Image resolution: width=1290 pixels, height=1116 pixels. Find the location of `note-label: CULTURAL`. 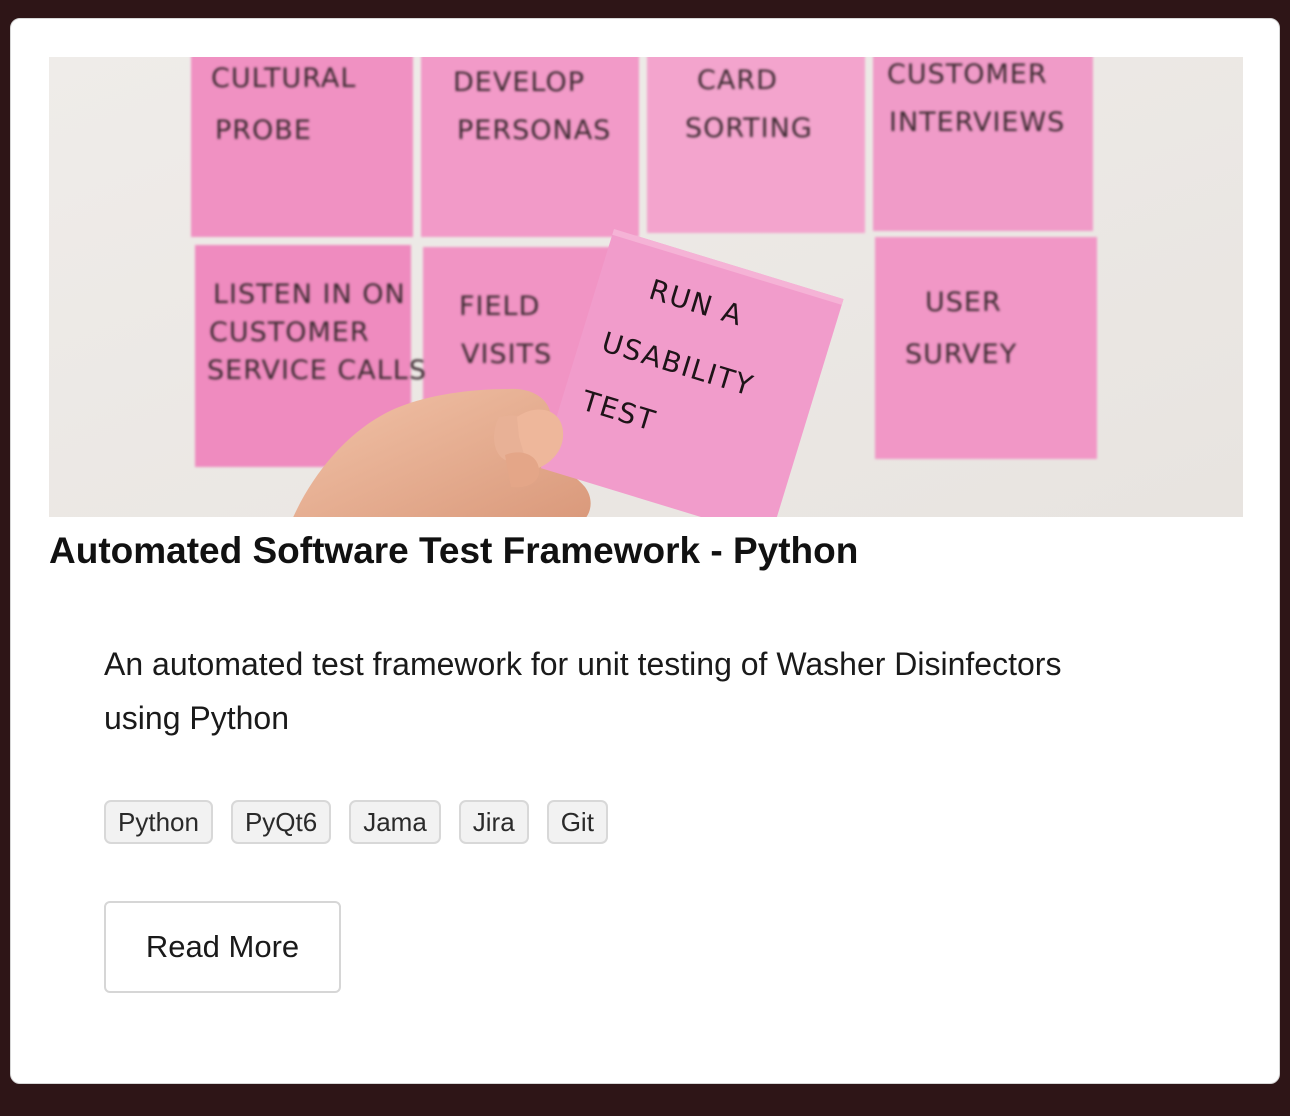

note-label: CULTURAL is located at coordinates (283, 78).